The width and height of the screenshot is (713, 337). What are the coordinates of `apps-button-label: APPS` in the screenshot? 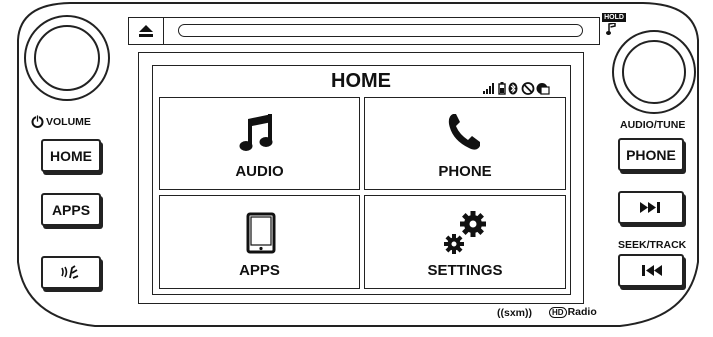 It's located at (71, 209).